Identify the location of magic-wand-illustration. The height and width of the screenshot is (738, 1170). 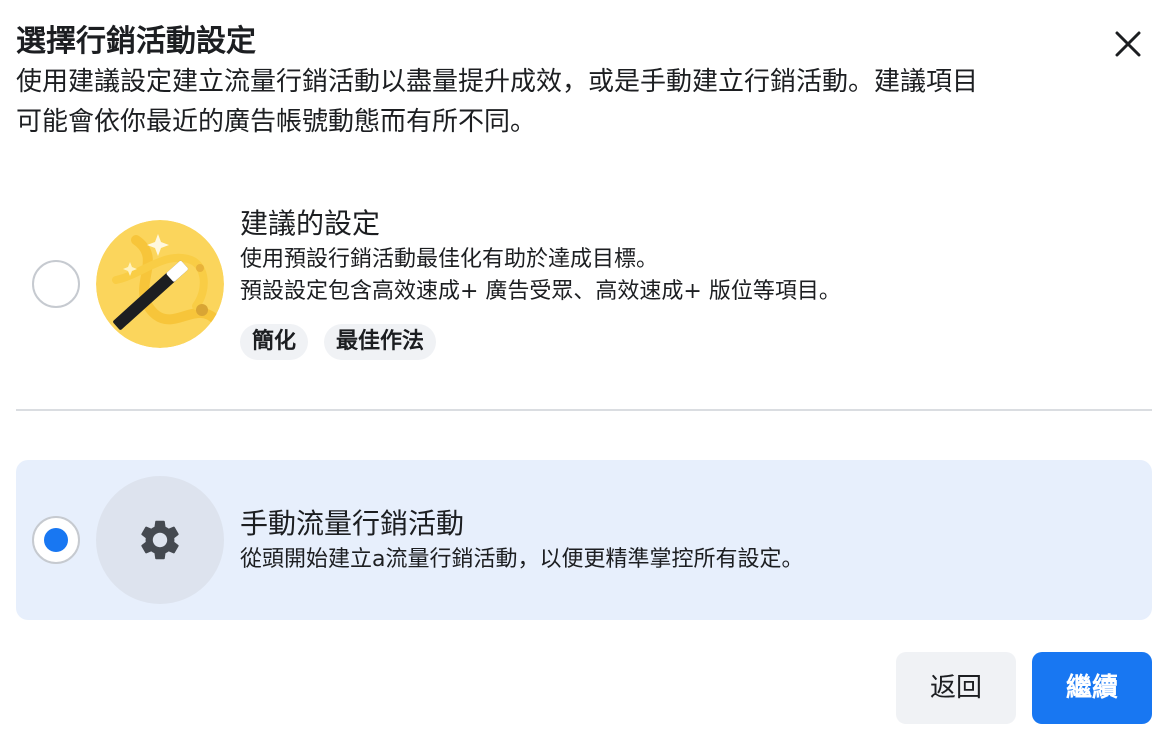
(160, 284).